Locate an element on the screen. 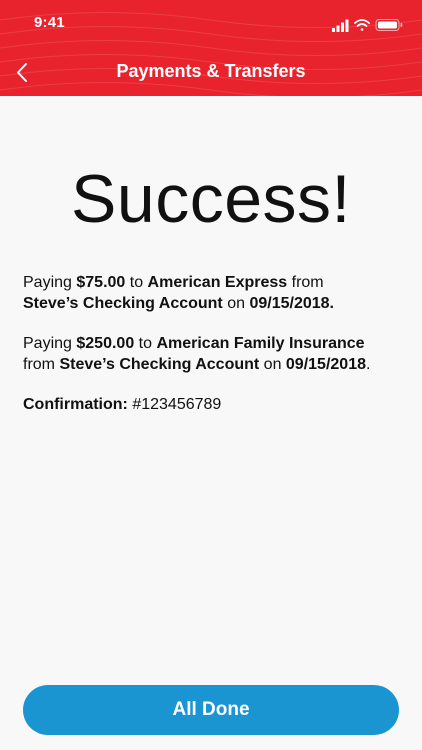  wifi-icon is located at coordinates (362, 25).